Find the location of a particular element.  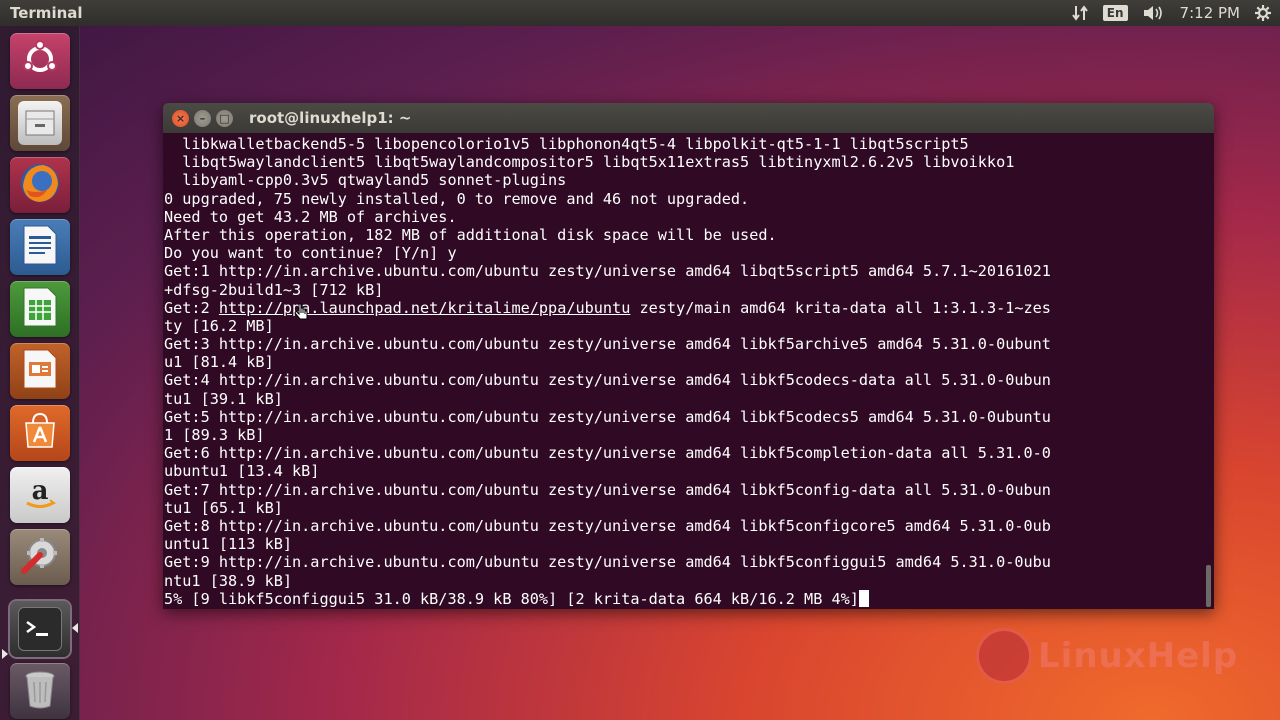

launcher-terminal is located at coordinates (40, 629).